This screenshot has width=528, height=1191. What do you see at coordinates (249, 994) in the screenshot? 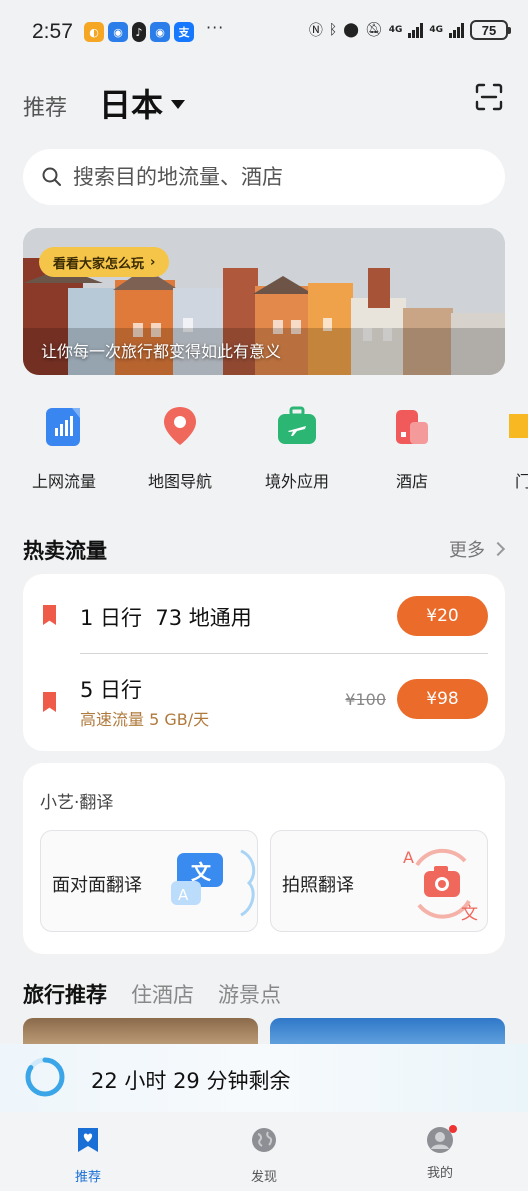
I see `tab-attractions: 游景点` at bounding box center [249, 994].